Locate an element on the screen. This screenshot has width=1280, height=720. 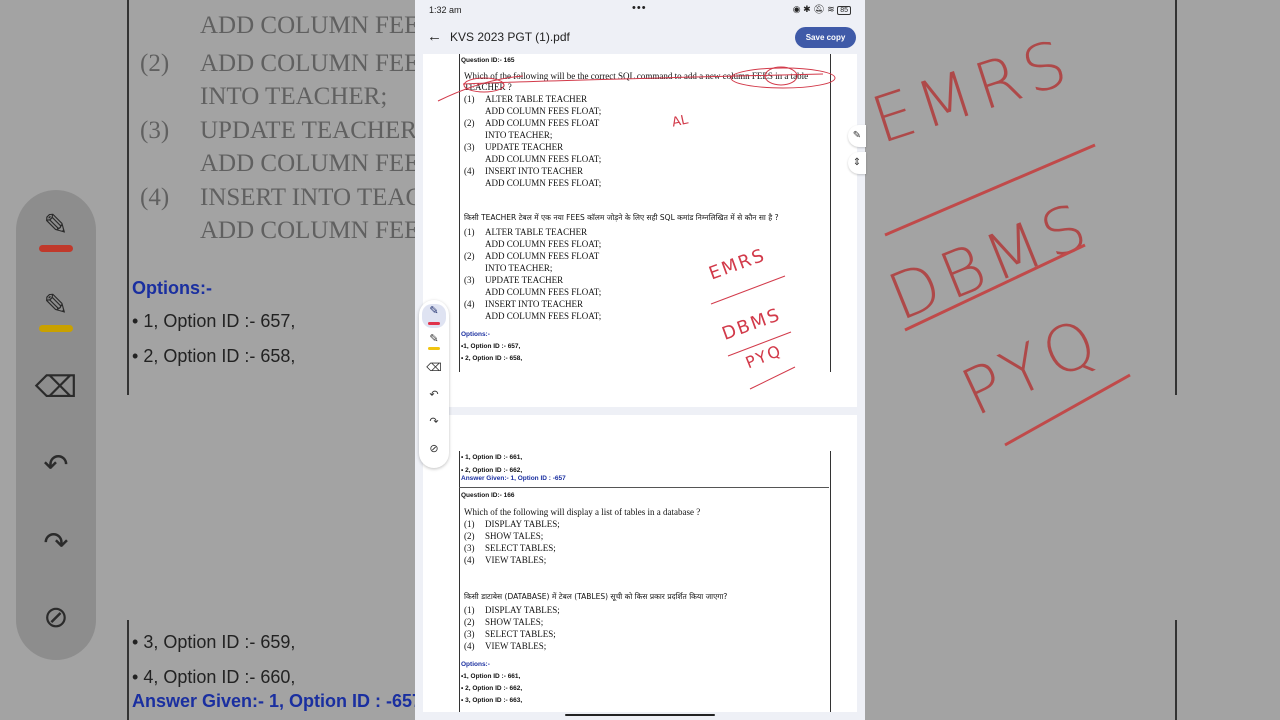
bg-option-id: • 2, Option ID :- 658, is located at coordinates (214, 356).